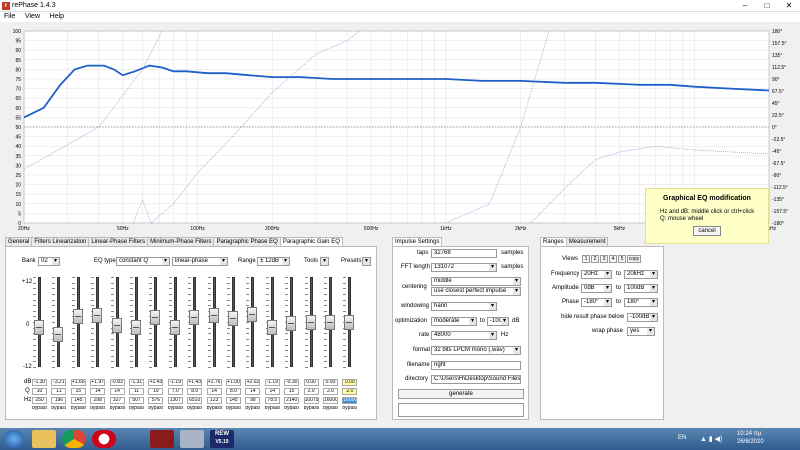  What do you see at coordinates (214, 400) in the screenshot?
I see `band-hz-value: 123` at bounding box center [214, 400].